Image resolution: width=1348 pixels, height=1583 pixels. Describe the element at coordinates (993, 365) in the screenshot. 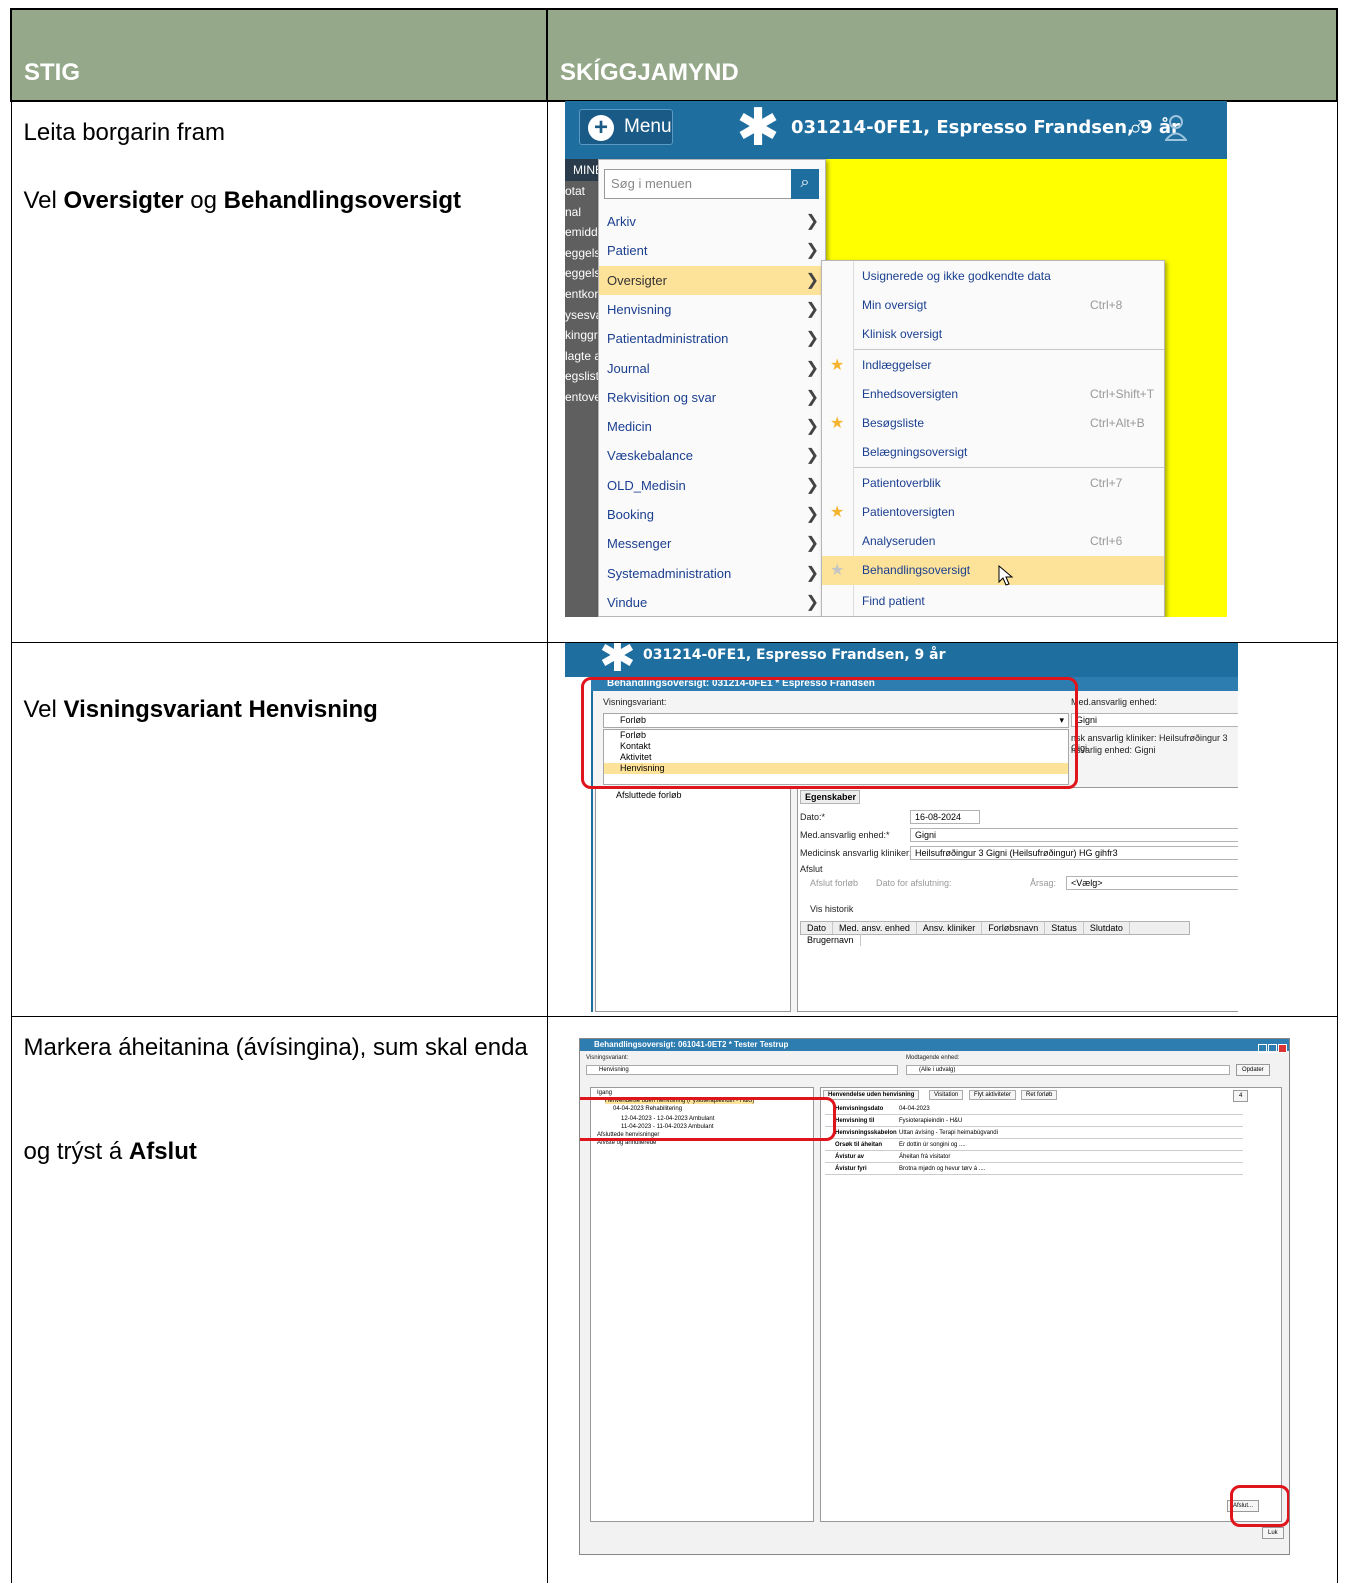

I see `submenu-item: ★ Indlæggelser` at that location.